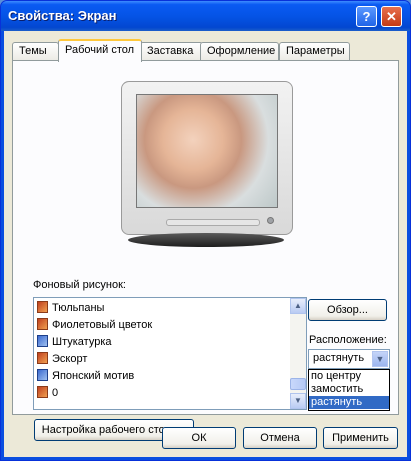 The height and width of the screenshot is (461, 411). What do you see at coordinates (349, 402) in the screenshot?
I see `position-option-stretch: растянуть` at bounding box center [349, 402].